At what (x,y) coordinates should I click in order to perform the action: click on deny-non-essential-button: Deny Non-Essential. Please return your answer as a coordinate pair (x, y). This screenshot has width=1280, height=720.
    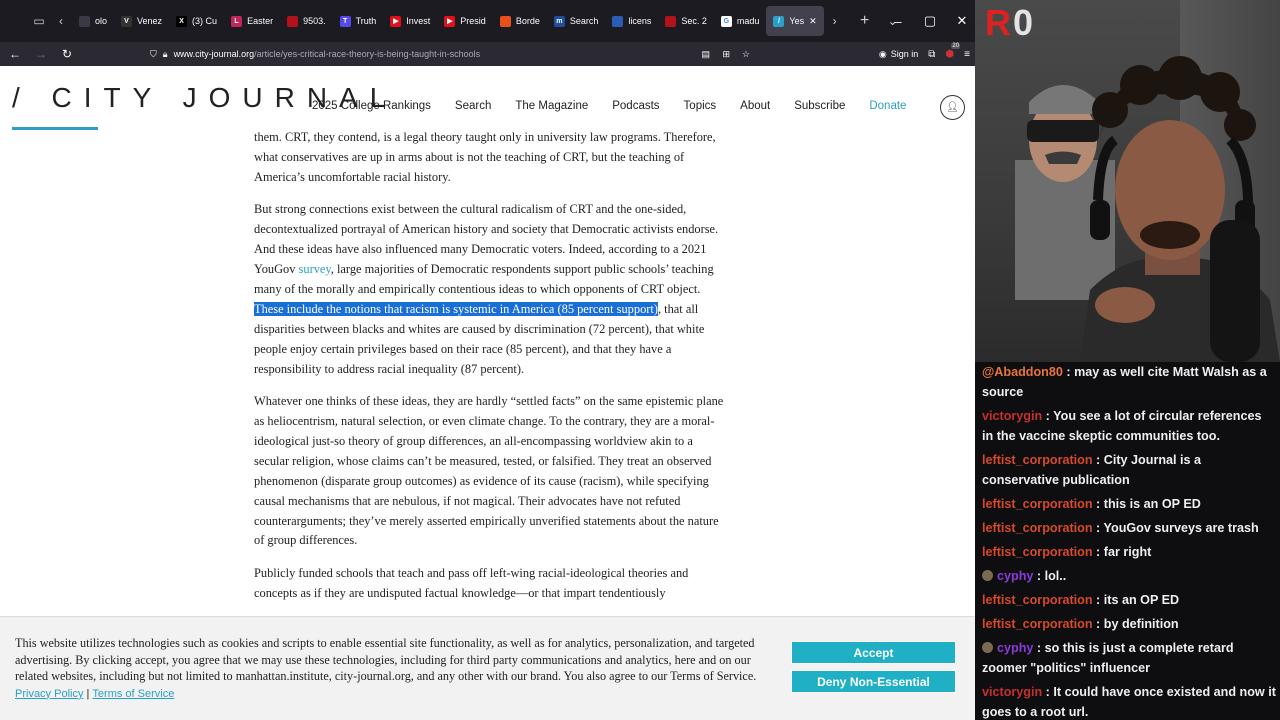
    Looking at the image, I should click on (873, 681).